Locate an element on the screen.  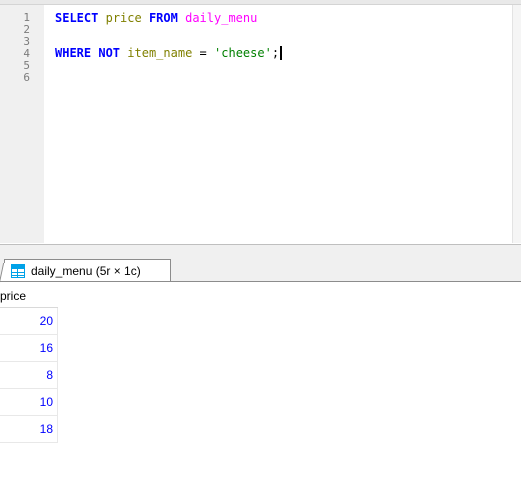
result-tab-label: daily_menu (5r × 1c) is located at coordinates (86, 271).